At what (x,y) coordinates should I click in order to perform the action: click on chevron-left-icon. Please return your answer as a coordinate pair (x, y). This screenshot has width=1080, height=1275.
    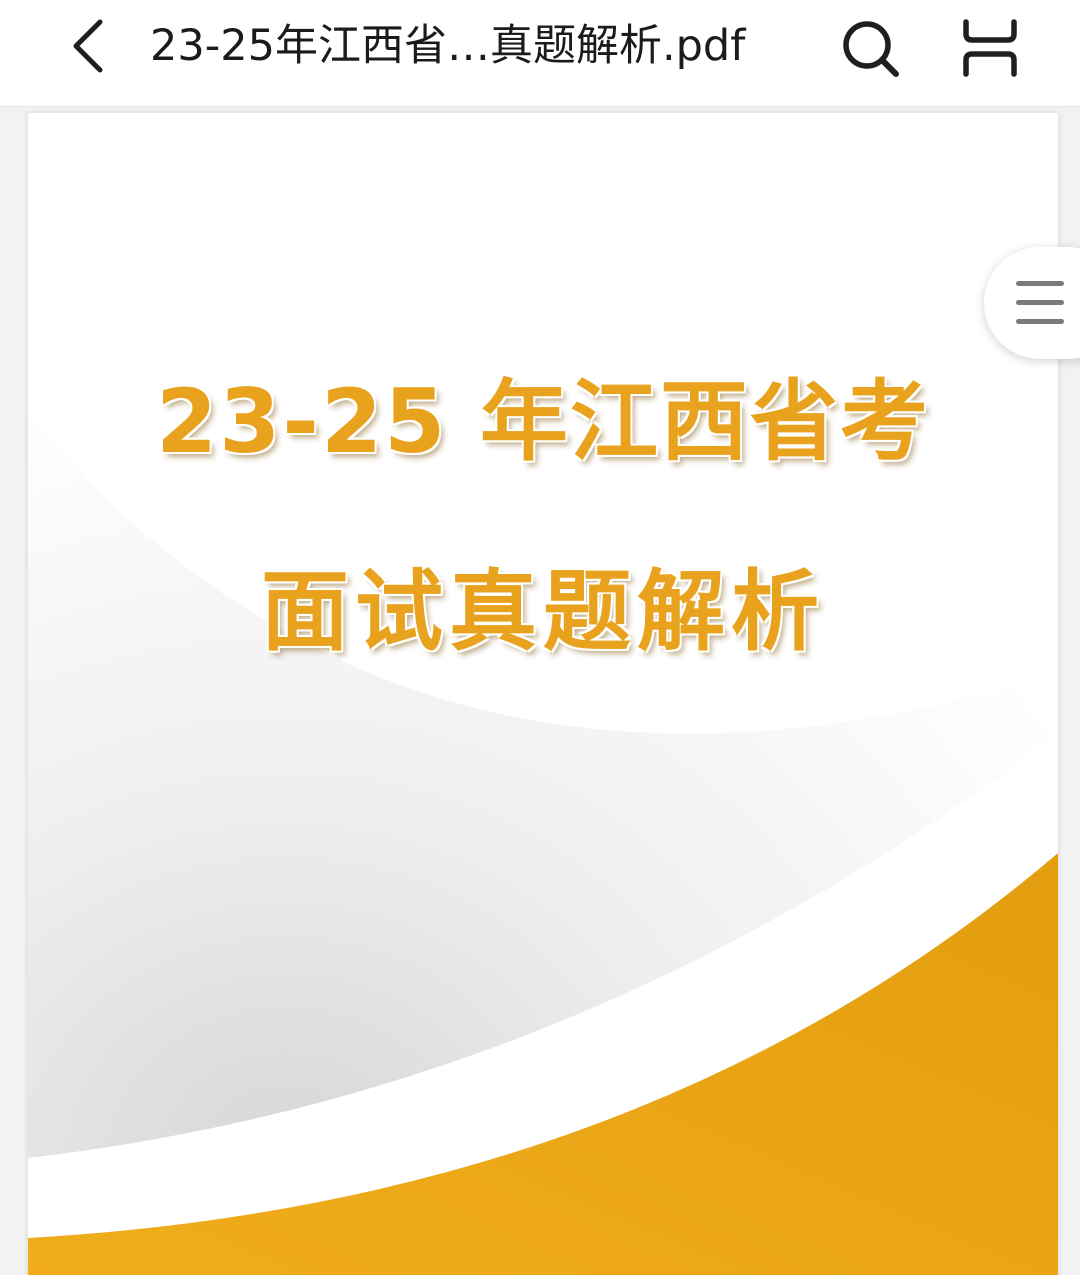
    Looking at the image, I should click on (88, 46).